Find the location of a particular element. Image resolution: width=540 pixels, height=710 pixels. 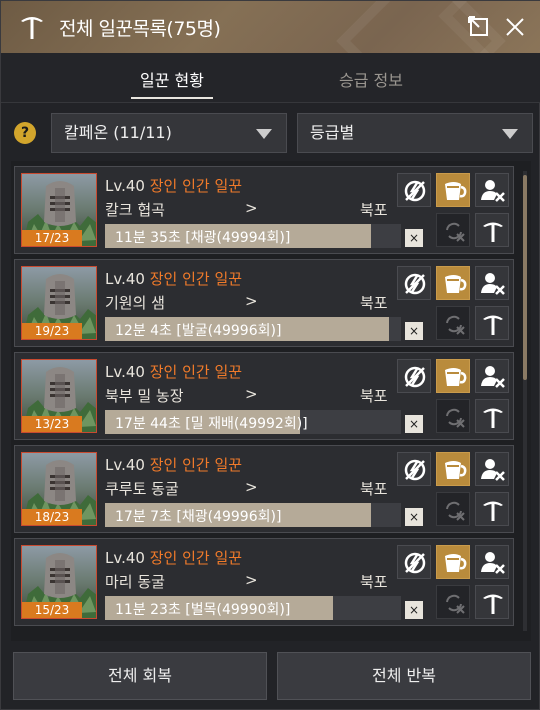

scrollbar-thumb is located at coordinates (525, 277).